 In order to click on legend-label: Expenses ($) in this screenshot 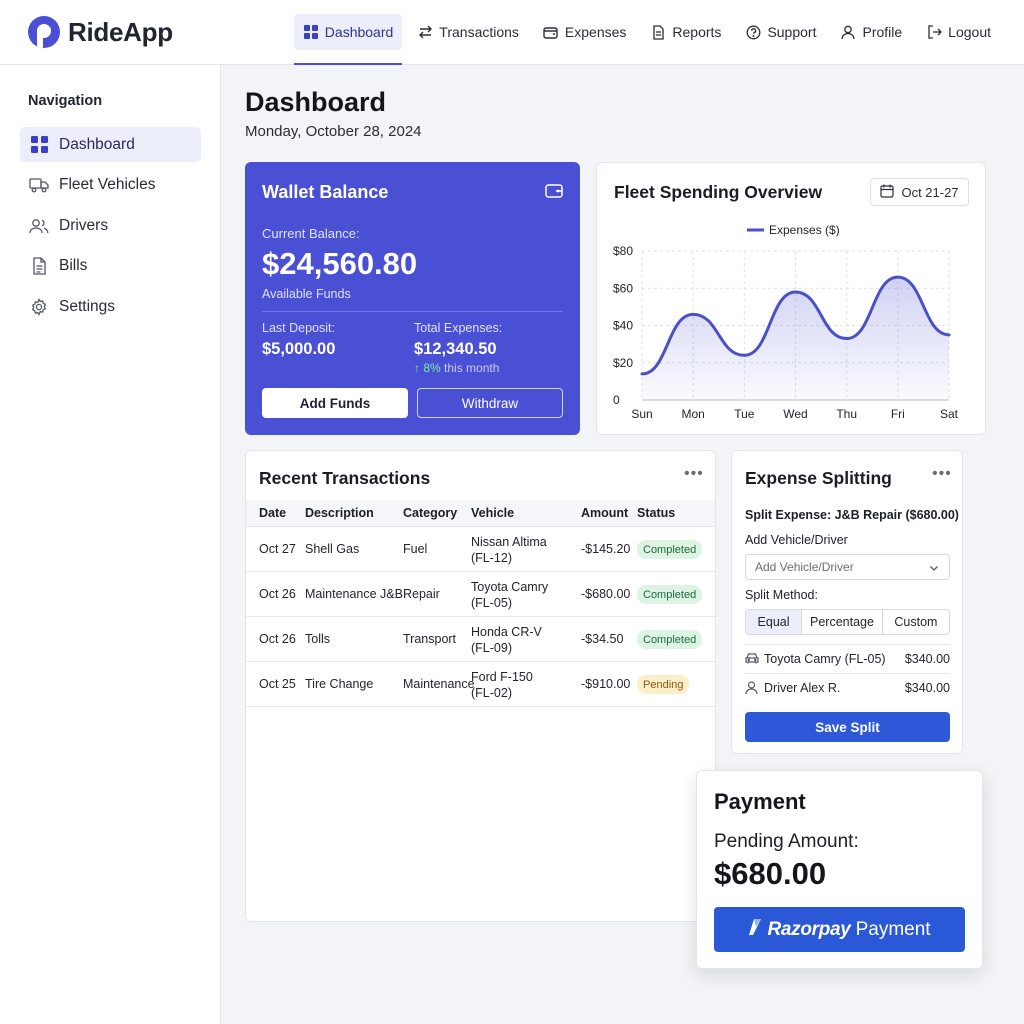, I will do `click(804, 230)`.